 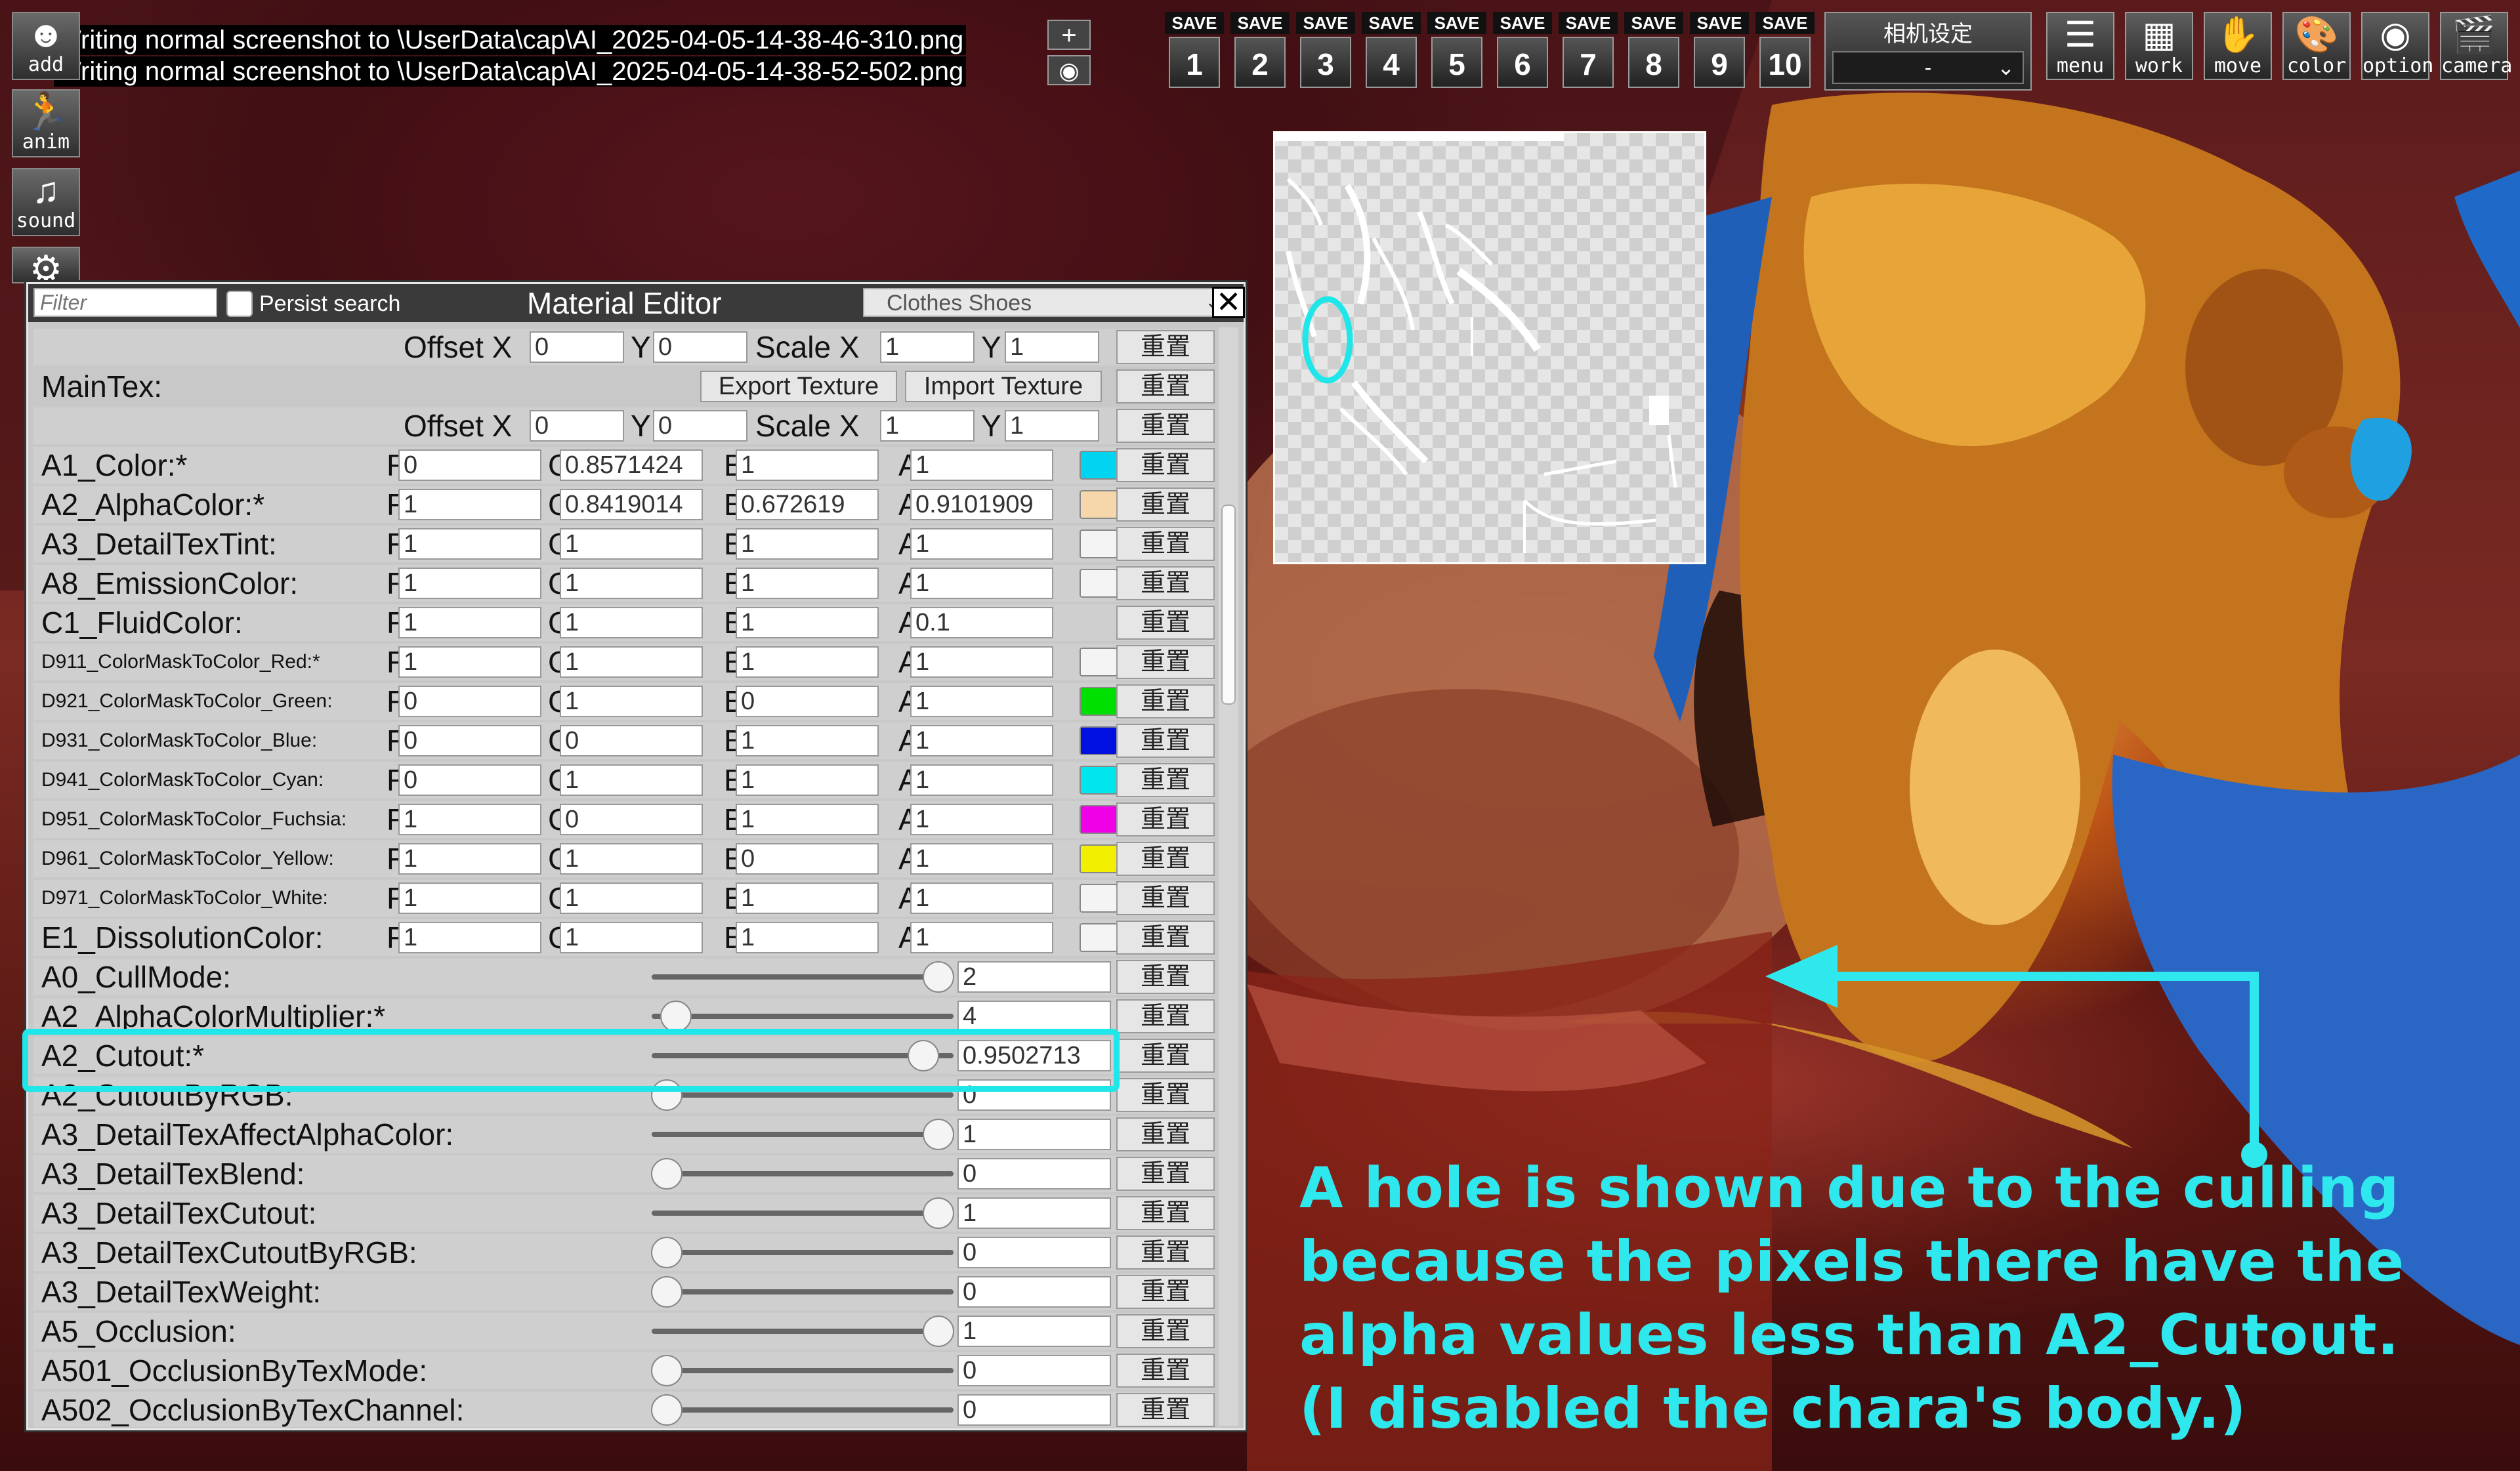 I want to click on save-slot-button: 4, so click(x=1391, y=62).